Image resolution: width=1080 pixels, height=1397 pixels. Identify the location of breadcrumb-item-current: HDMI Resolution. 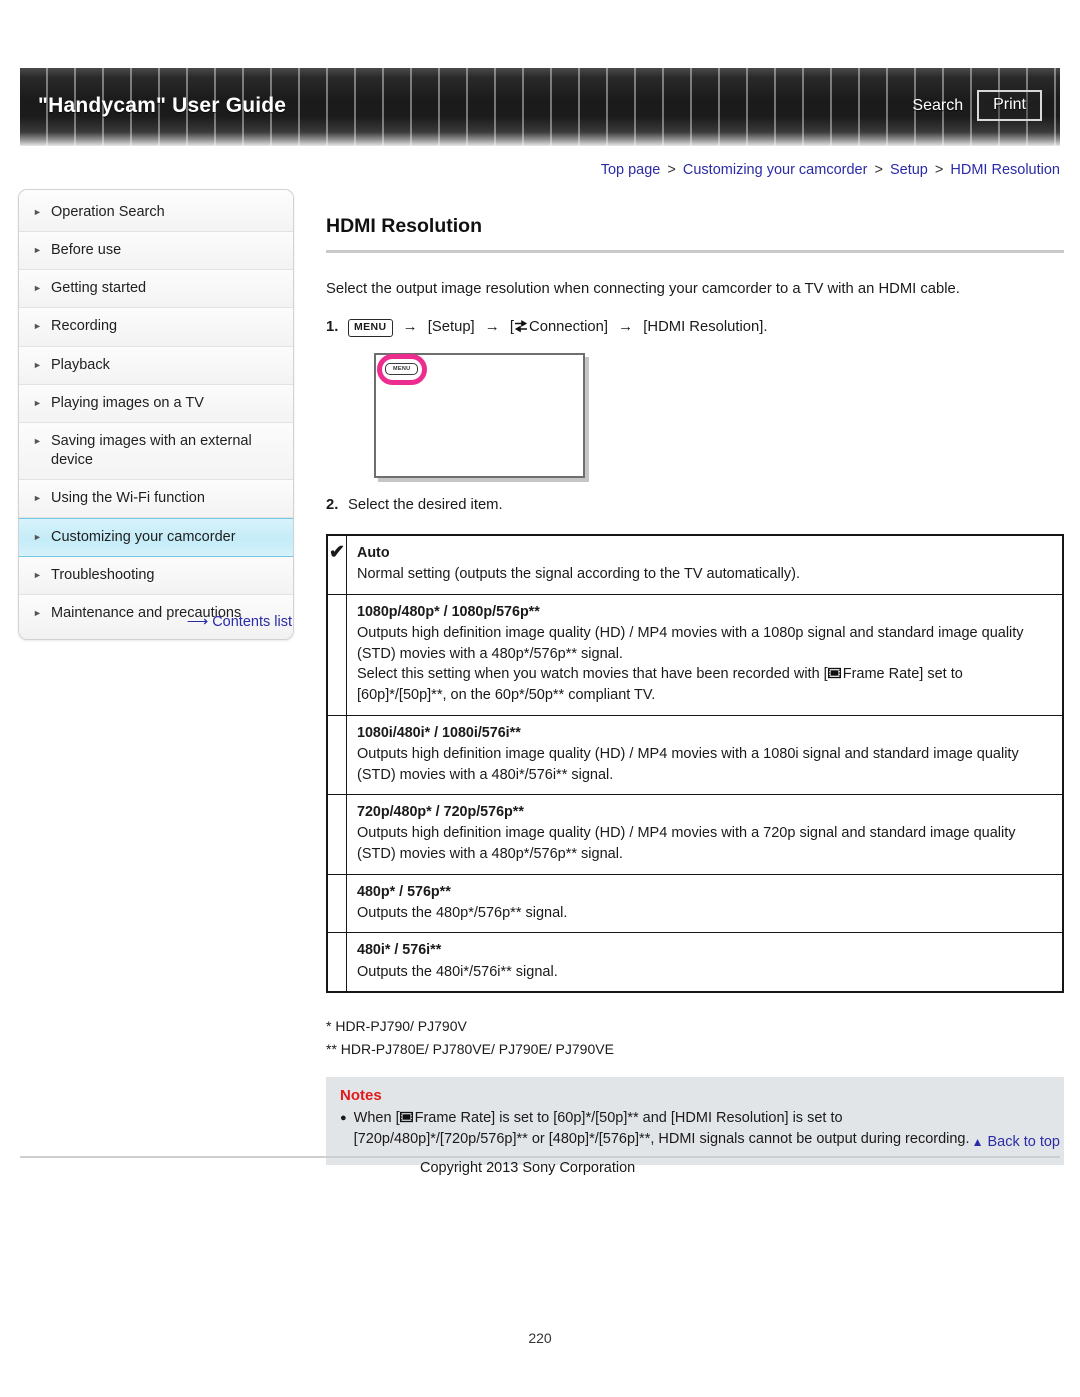
(1005, 170).